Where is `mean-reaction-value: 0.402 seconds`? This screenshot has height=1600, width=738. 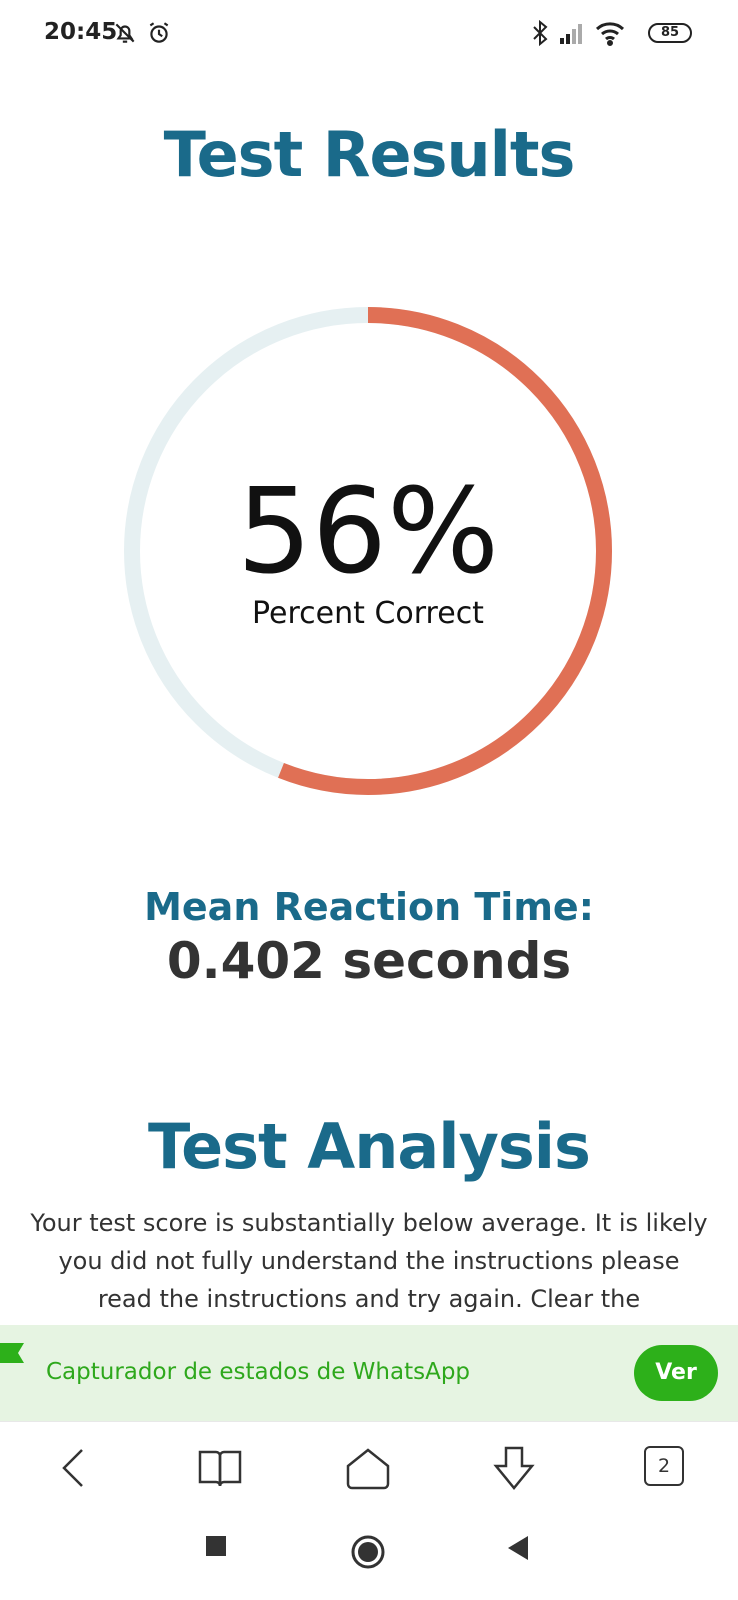
mean-reaction-value: 0.402 seconds is located at coordinates (369, 961).